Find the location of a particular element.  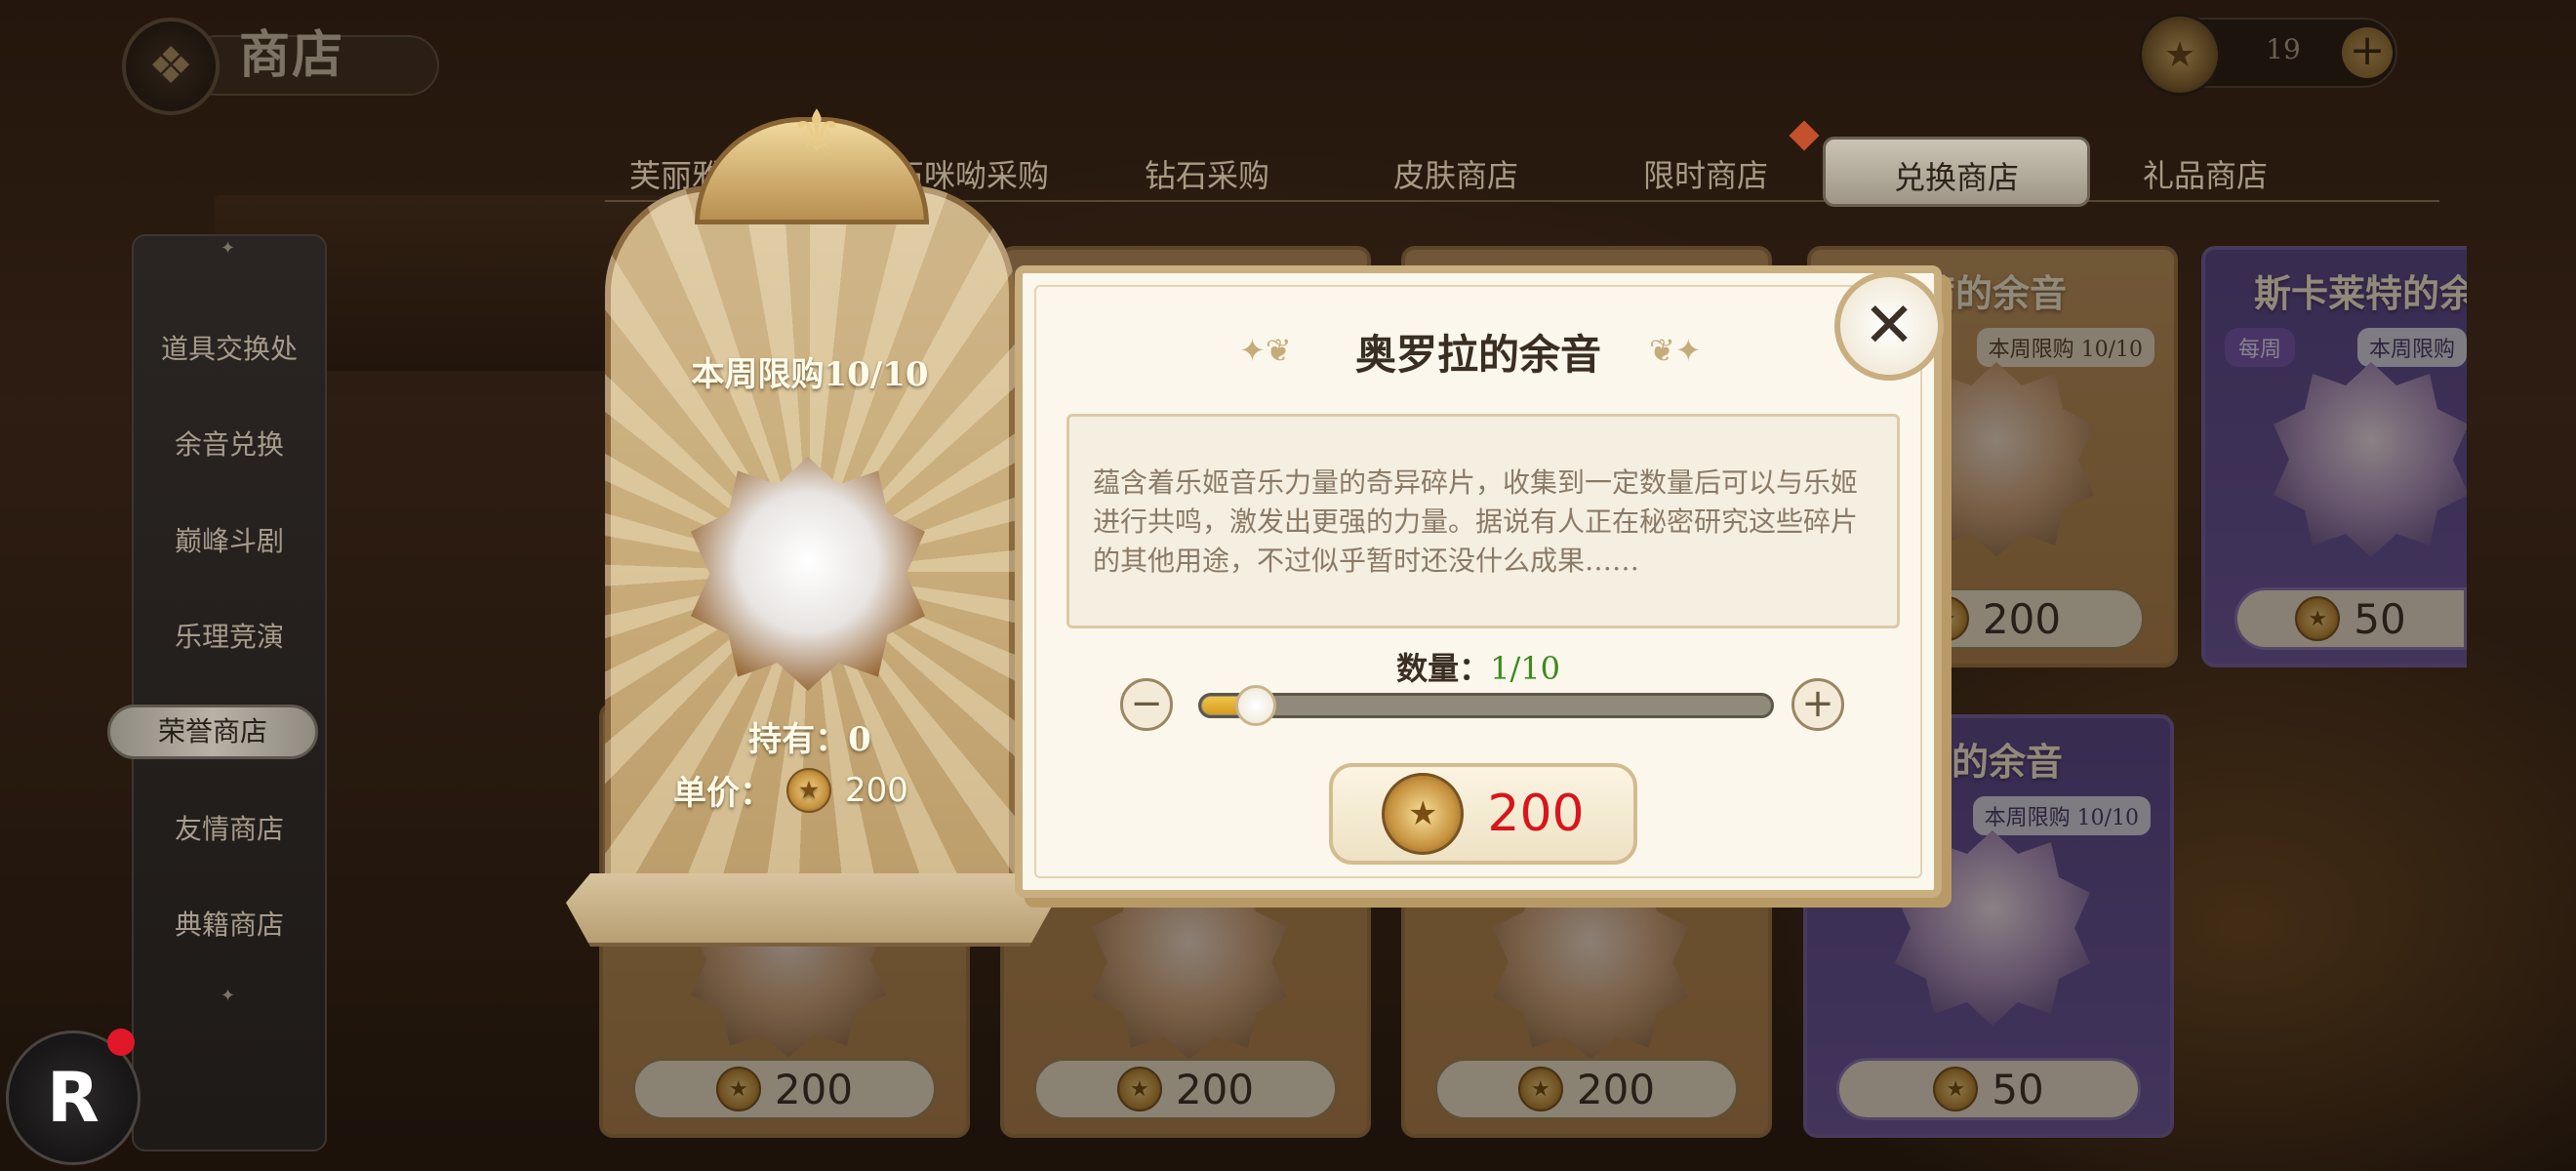

sidebar-item-peak-battle: 巅峰斗剧 is located at coordinates (229, 539).